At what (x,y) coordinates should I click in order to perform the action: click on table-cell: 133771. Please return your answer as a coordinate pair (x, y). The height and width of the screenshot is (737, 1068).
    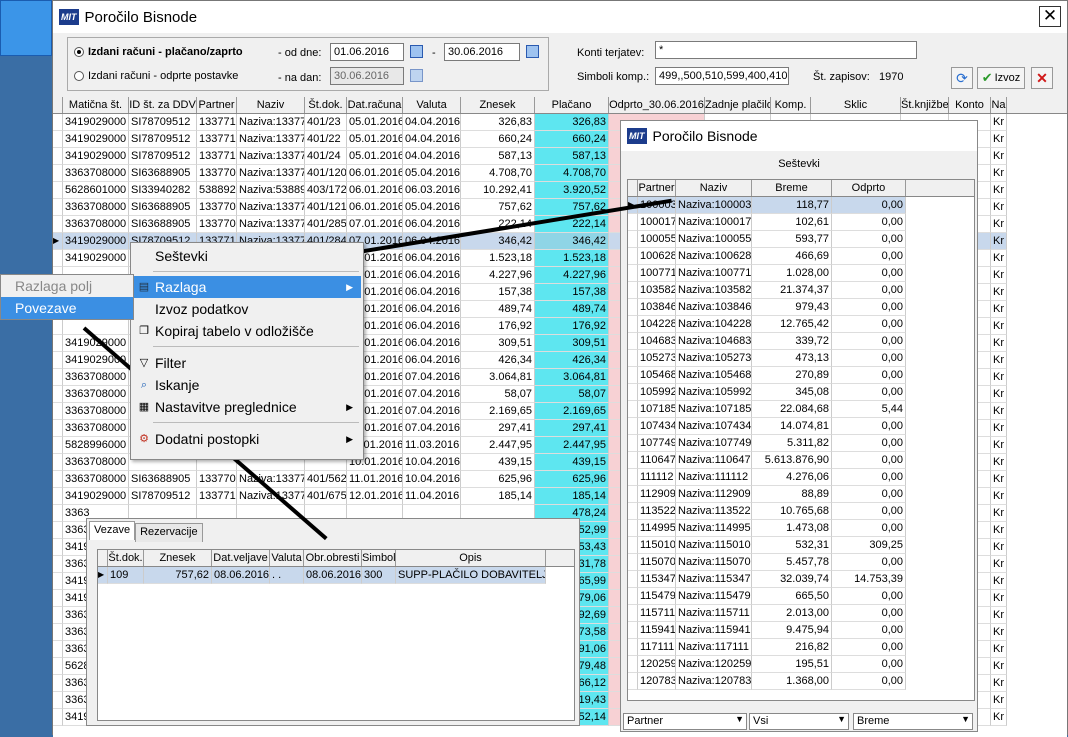
    Looking at the image, I should click on (217, 496).